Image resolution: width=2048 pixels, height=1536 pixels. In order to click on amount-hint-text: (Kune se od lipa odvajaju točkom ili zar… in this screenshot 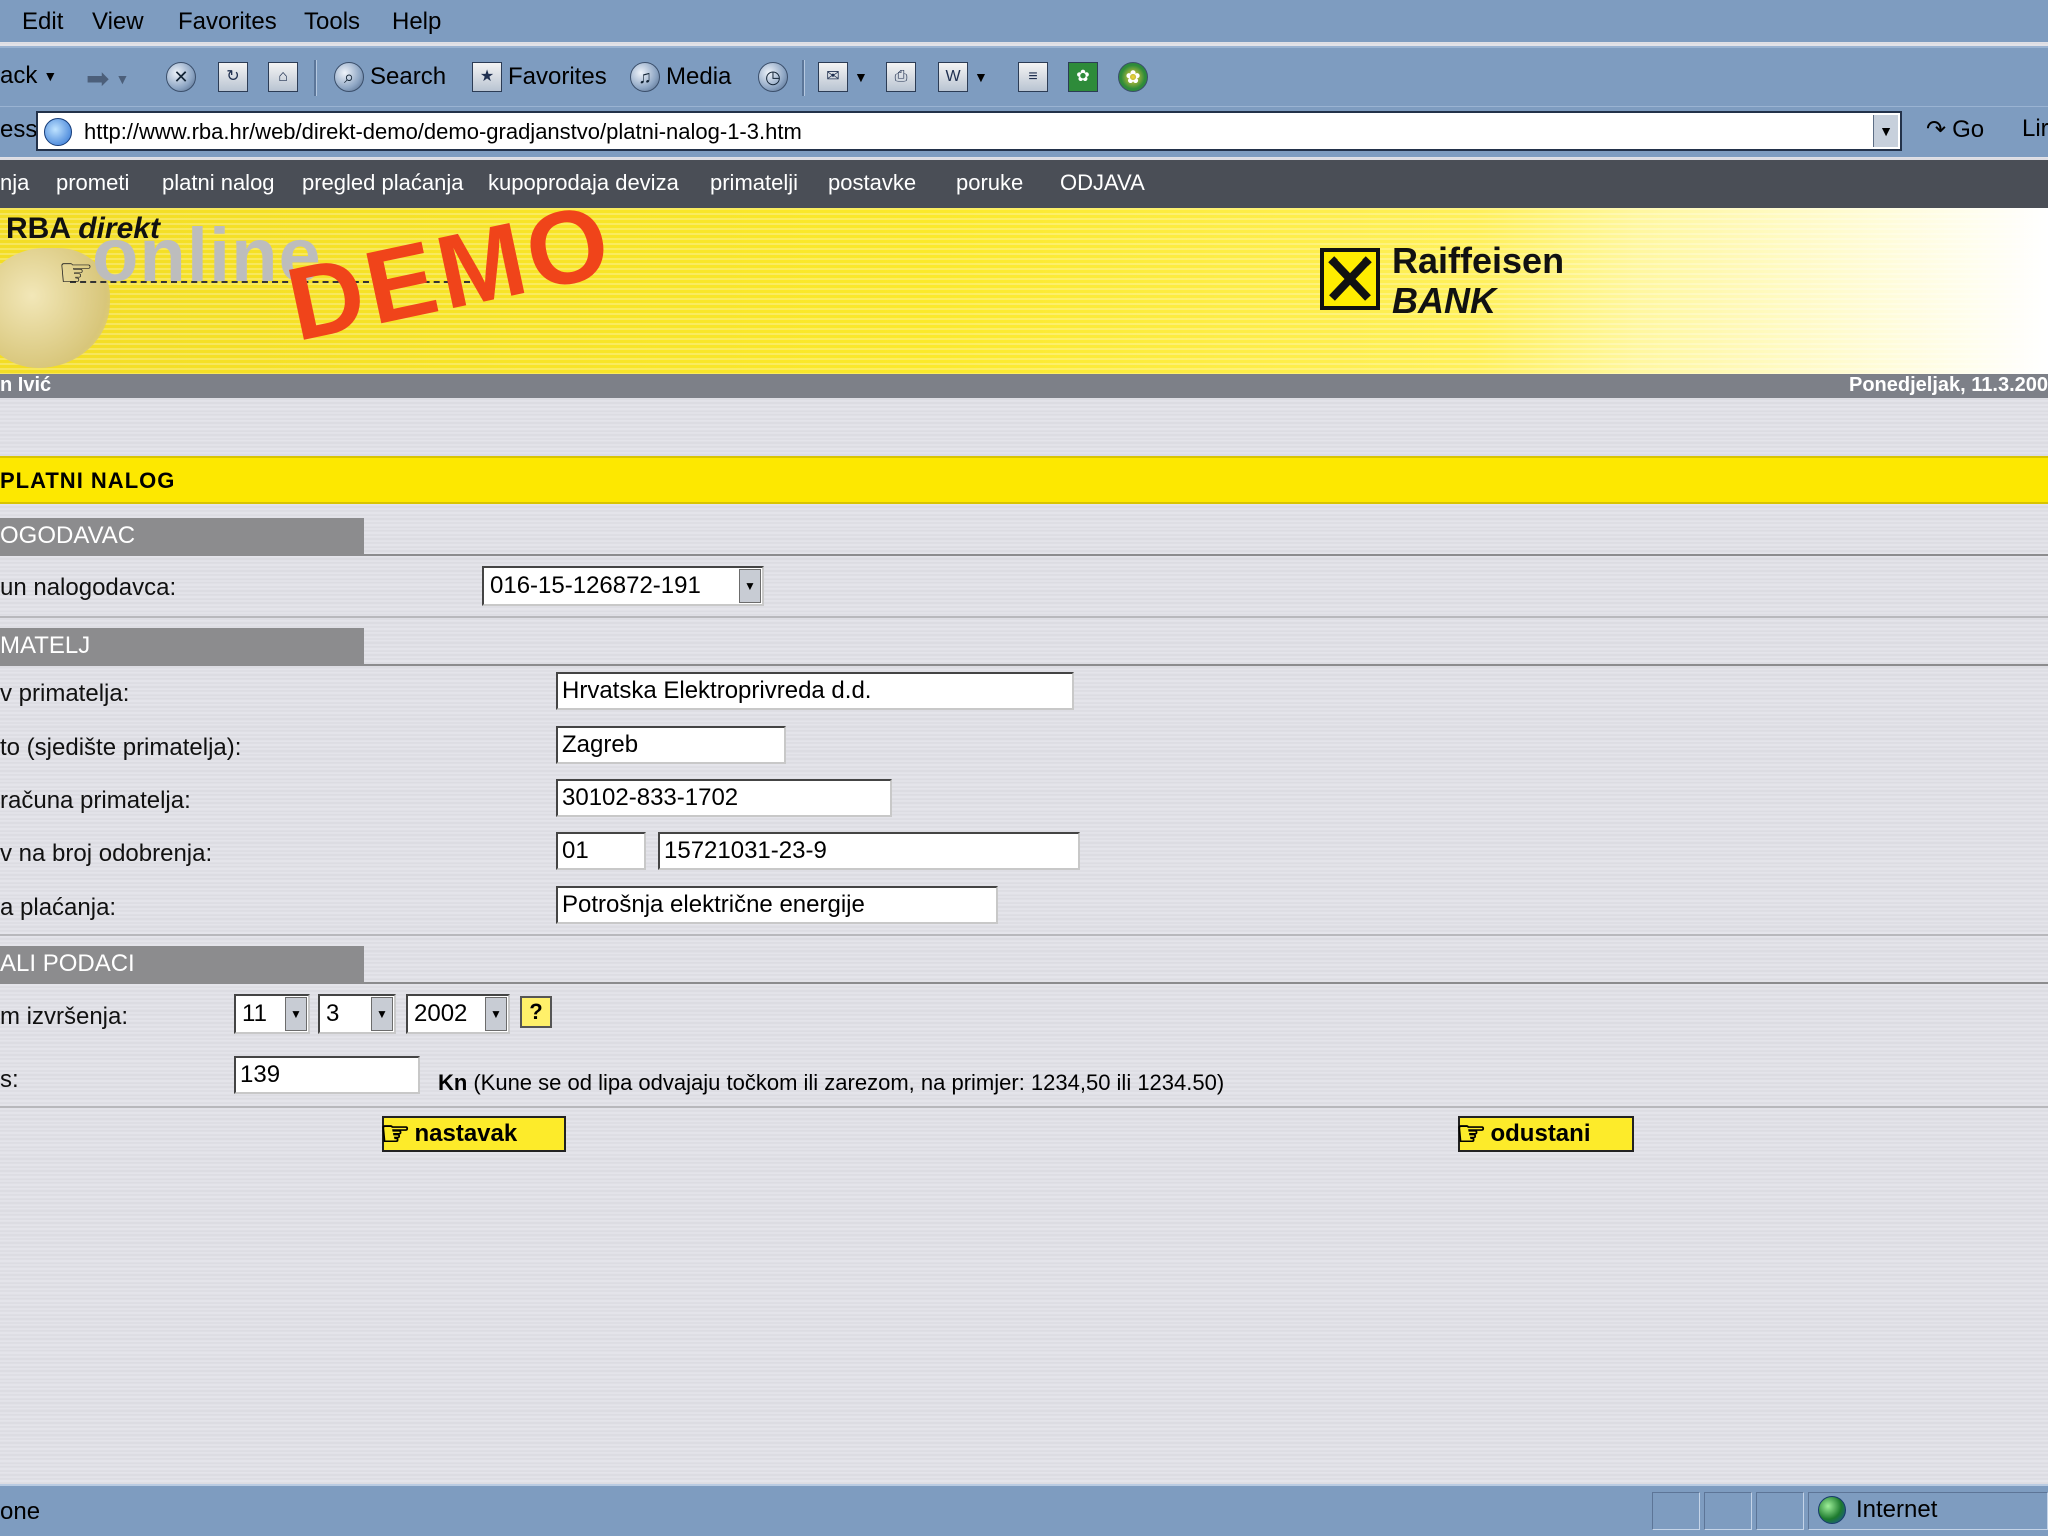, I will do `click(849, 1082)`.